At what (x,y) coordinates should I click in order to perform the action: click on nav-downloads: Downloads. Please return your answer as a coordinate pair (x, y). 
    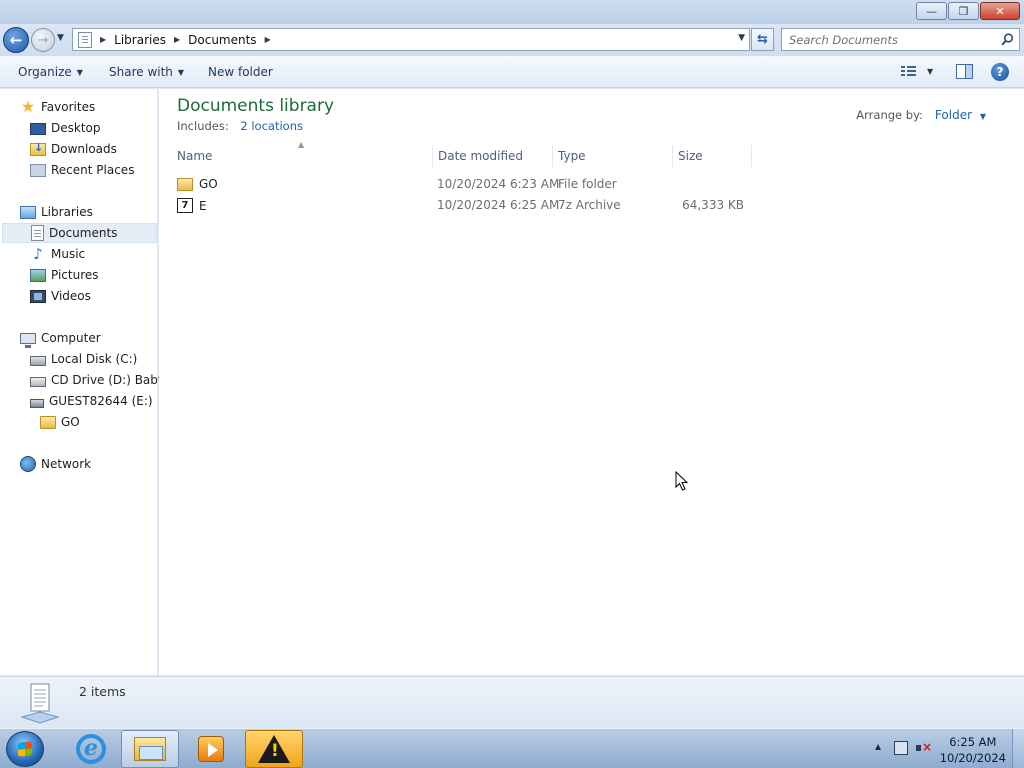
    Looking at the image, I should click on (73, 149).